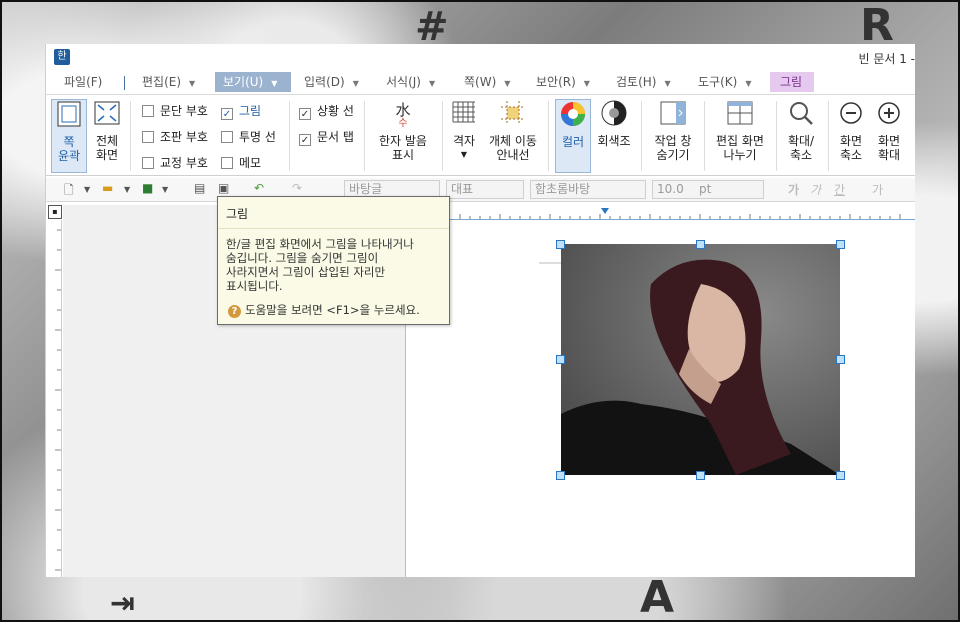 This screenshot has height=622, width=960. What do you see at coordinates (333, 82) in the screenshot?
I see `menu-insert: 입력(D) ▼` at bounding box center [333, 82].